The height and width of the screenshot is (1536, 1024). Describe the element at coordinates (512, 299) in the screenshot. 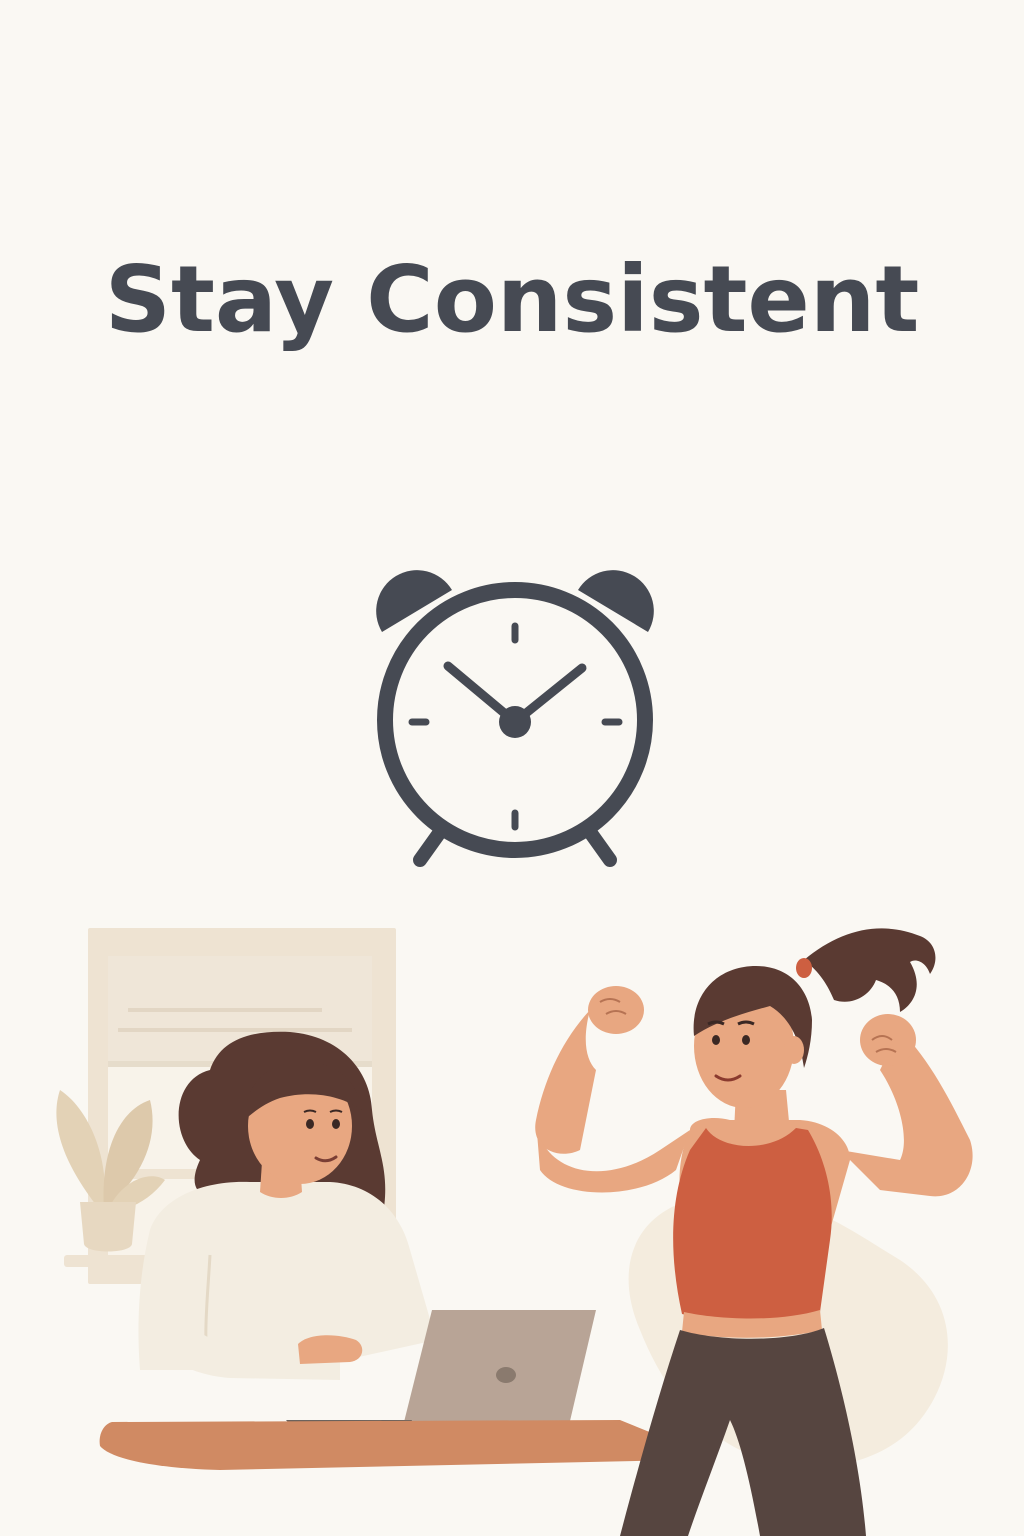

I see `page-title: Stay Consistent` at that location.